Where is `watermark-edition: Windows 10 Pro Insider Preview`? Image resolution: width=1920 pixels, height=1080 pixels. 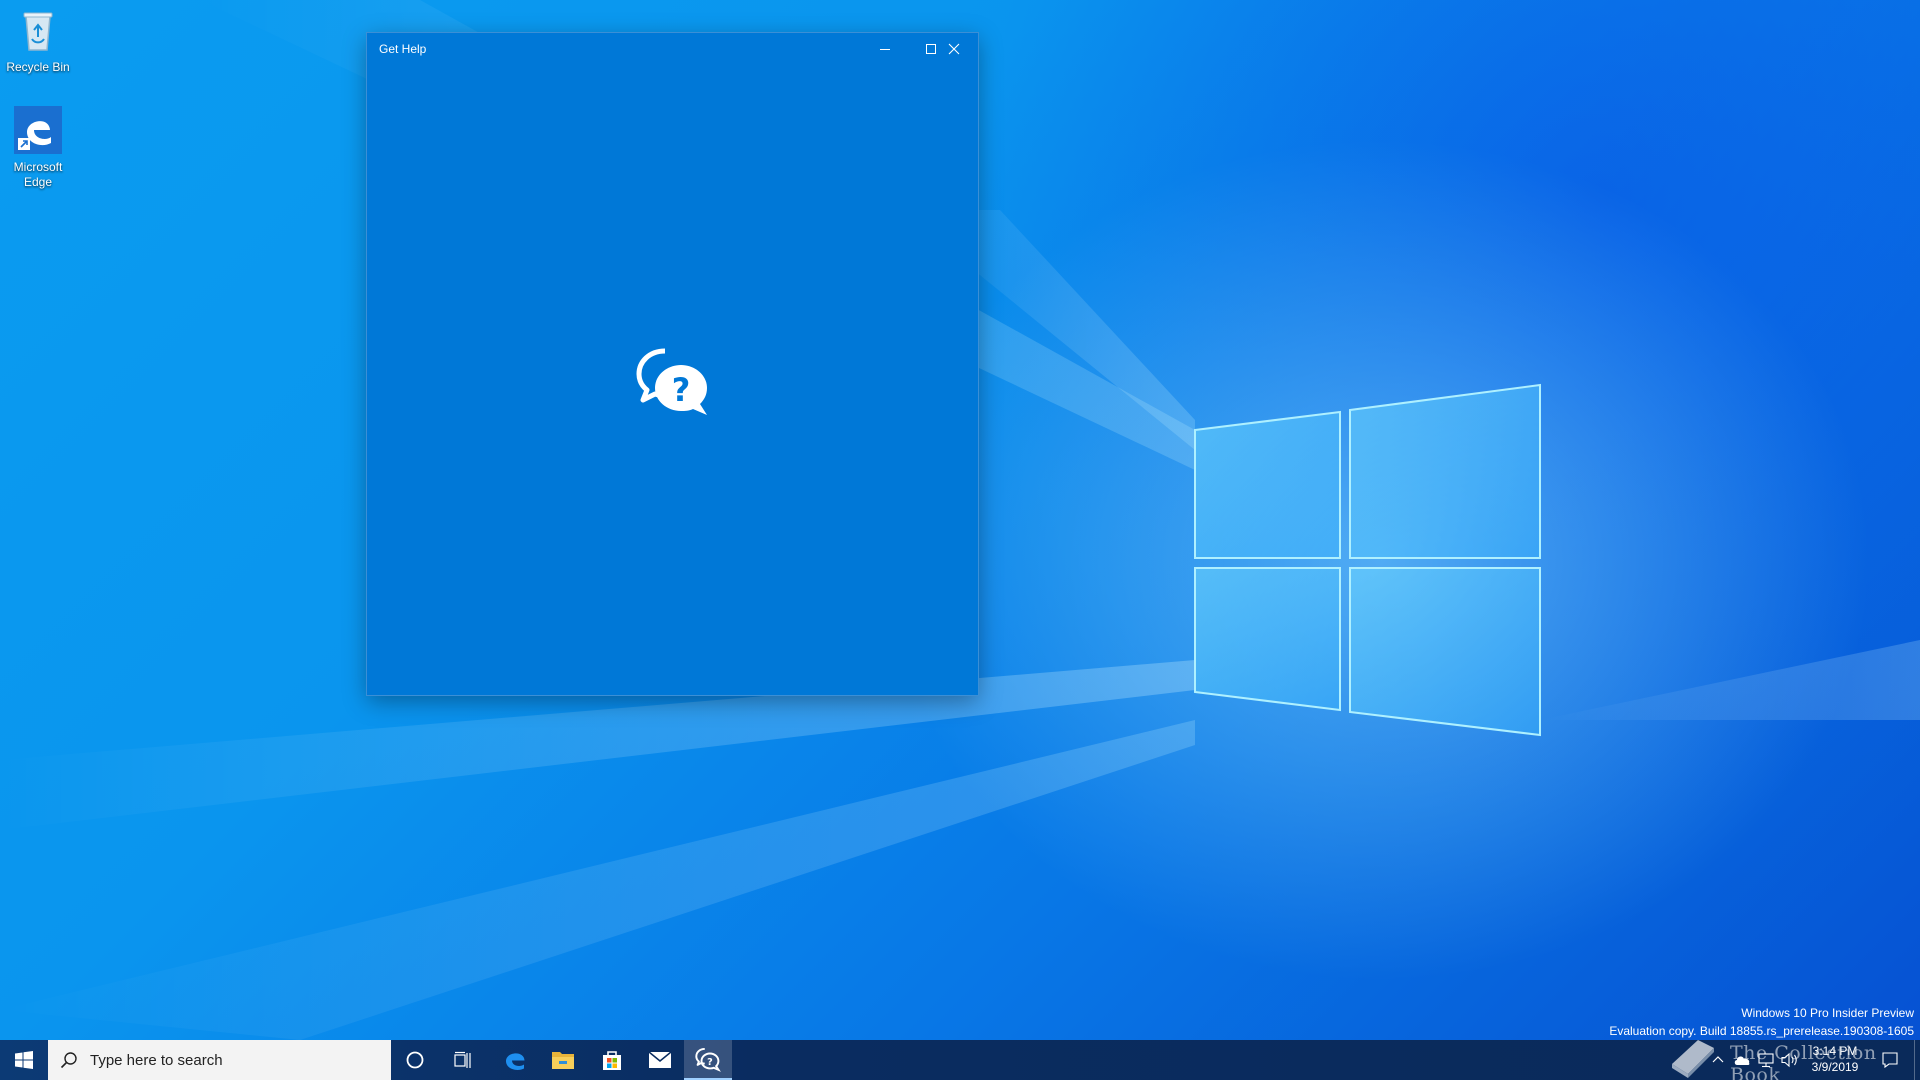 watermark-edition: Windows 10 Pro Insider Preview is located at coordinates (1827, 1013).